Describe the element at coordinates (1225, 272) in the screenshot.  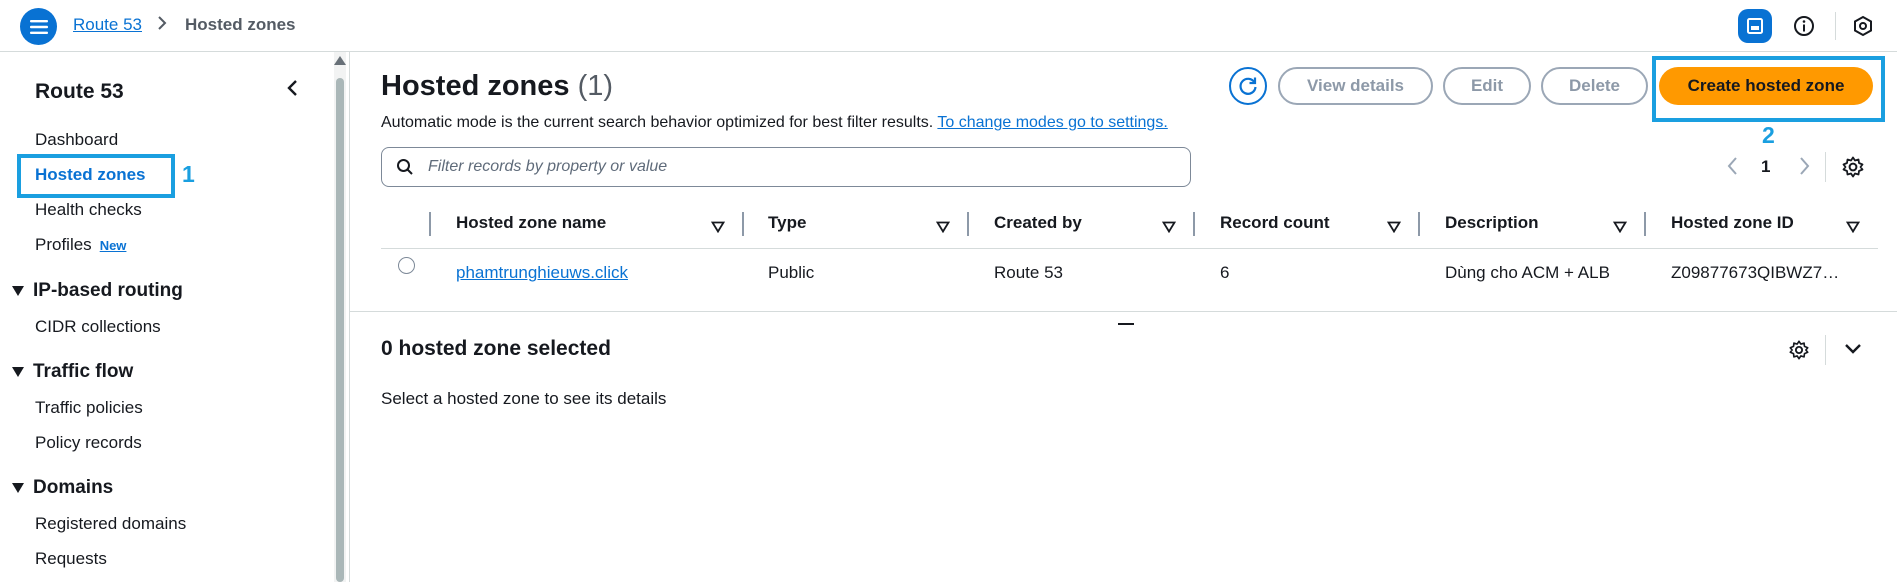
I see `cell-record-count: 6` at that location.